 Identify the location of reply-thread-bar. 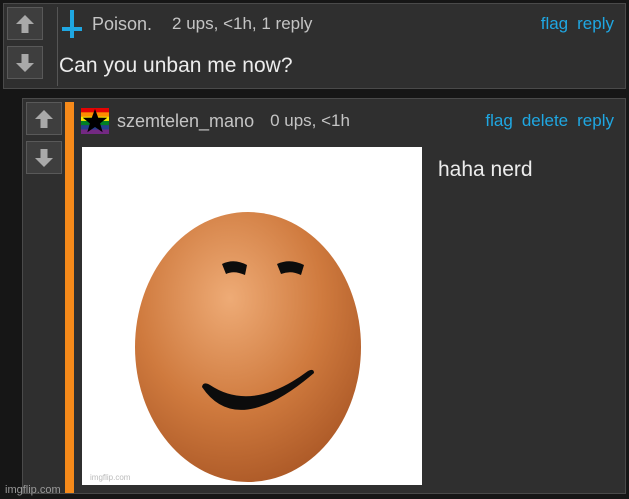
(69, 297).